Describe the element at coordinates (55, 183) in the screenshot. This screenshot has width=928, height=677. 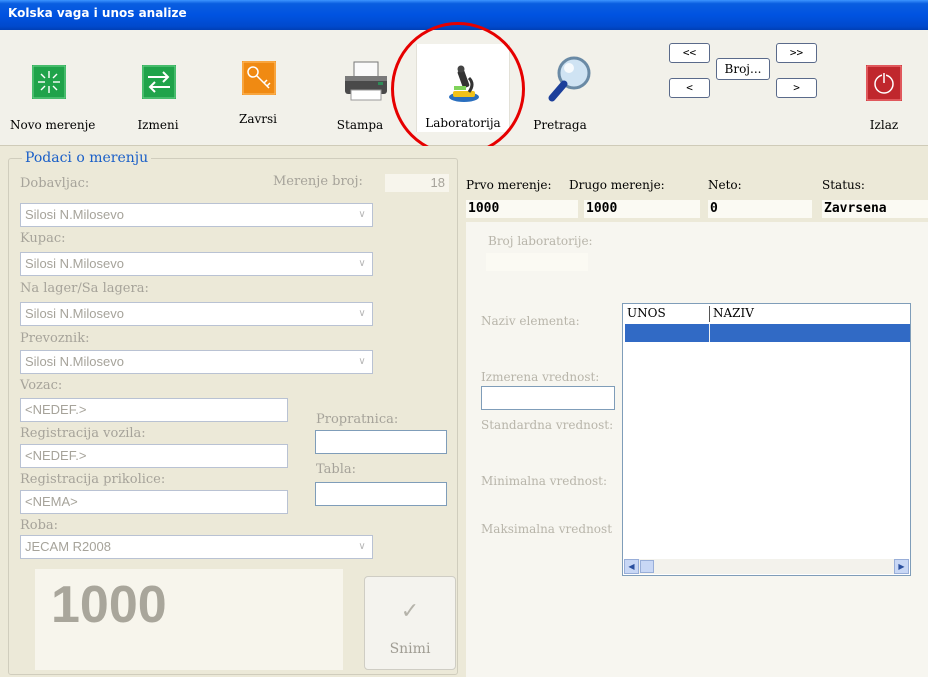
I see `supplier-label: Dobavljac:` at that location.